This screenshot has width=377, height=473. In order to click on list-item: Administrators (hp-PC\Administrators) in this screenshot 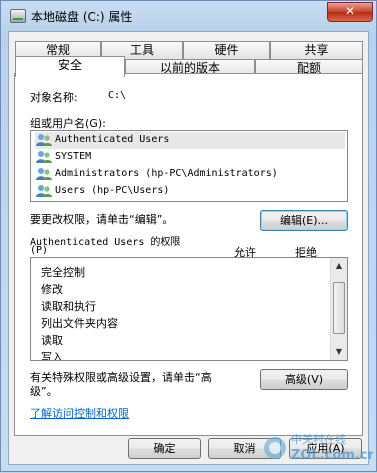, I will do `click(190, 174)`.